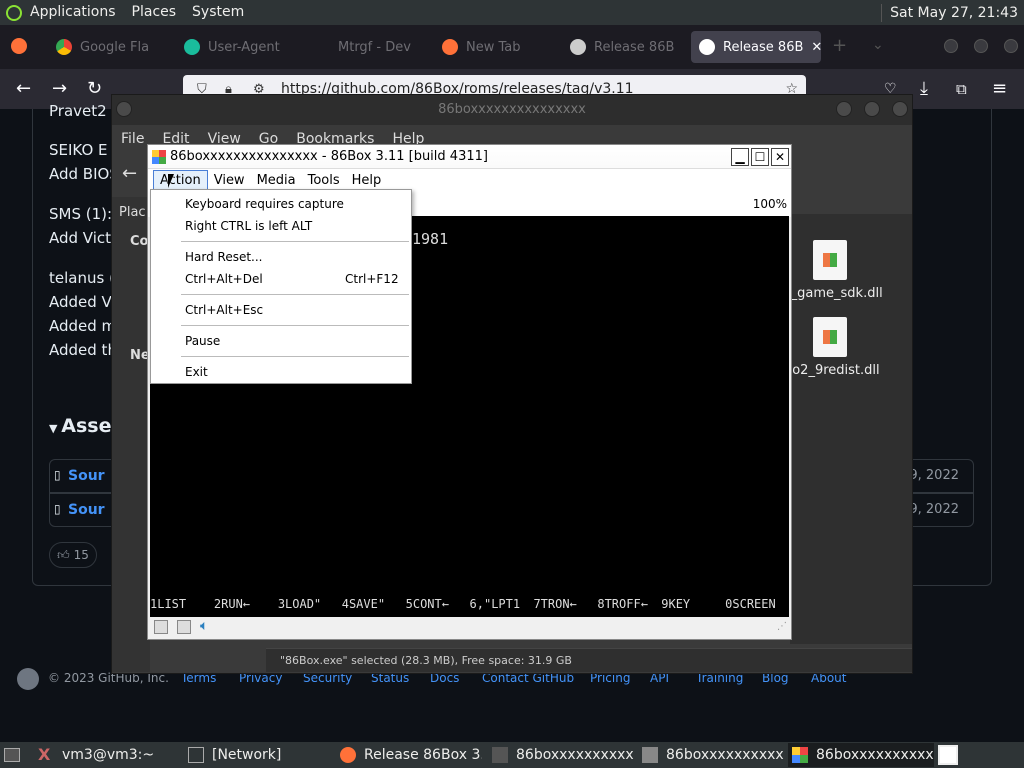 This screenshot has height=768, width=1024. I want to click on github-logo-icon, so click(28, 679).